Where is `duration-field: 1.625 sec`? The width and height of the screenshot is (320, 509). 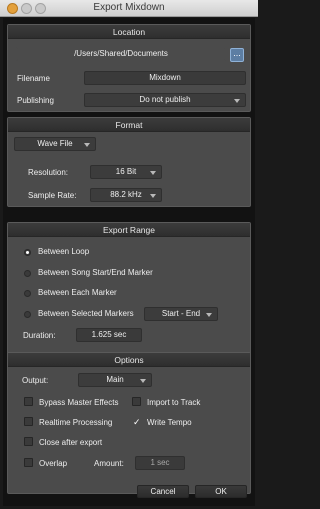
duration-field: 1.625 sec is located at coordinates (109, 335).